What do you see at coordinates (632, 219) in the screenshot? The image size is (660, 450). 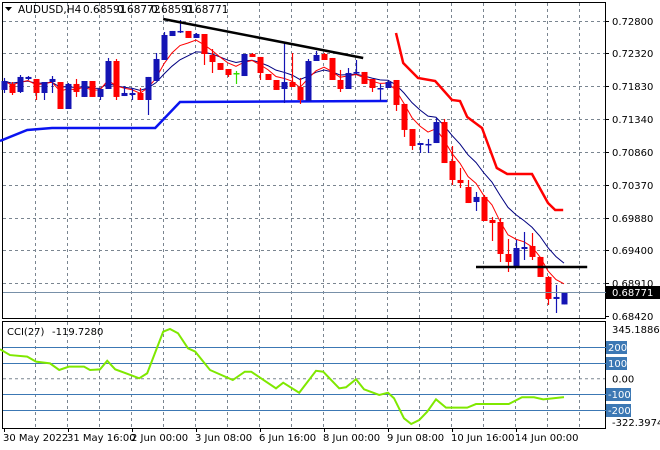 I see `price-tick-label: 0.69880` at bounding box center [632, 219].